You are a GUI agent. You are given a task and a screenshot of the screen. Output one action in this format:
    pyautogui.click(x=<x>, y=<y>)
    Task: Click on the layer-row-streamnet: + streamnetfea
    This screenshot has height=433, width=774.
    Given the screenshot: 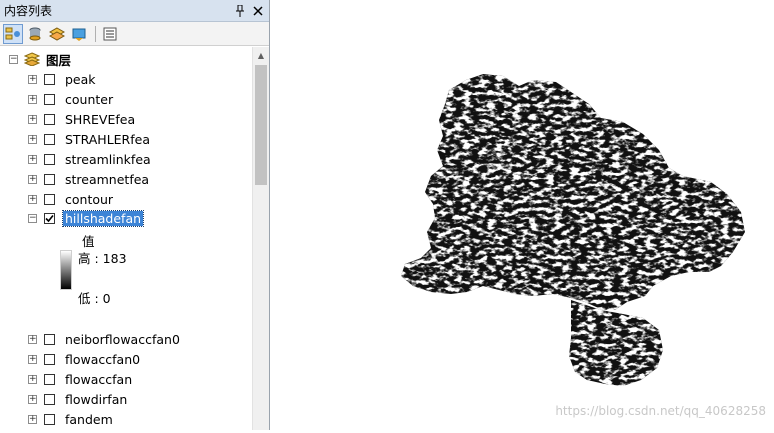 What is the action you would take?
    pyautogui.click(x=89, y=179)
    